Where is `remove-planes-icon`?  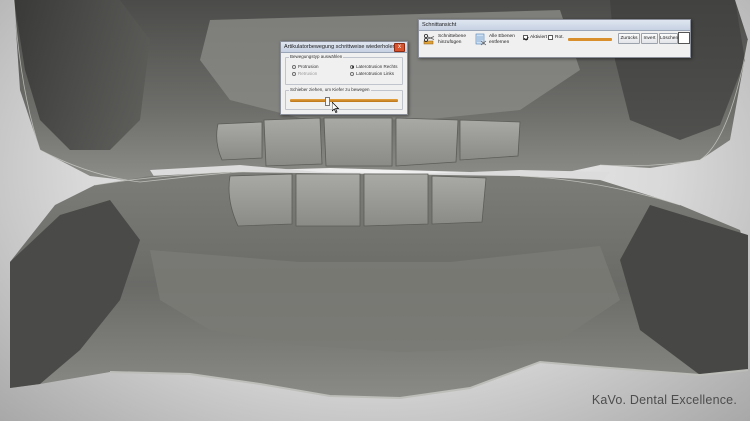 remove-planes-icon is located at coordinates (480, 39).